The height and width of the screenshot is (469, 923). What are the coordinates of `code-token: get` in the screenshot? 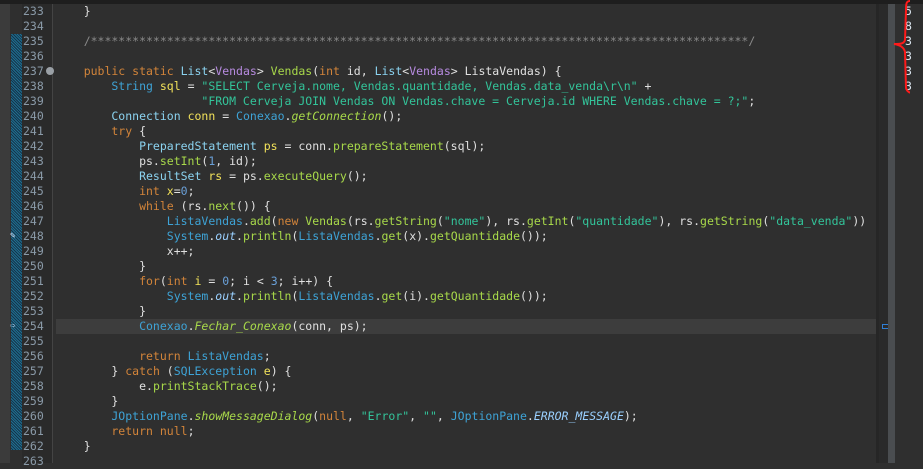 It's located at (392, 236).